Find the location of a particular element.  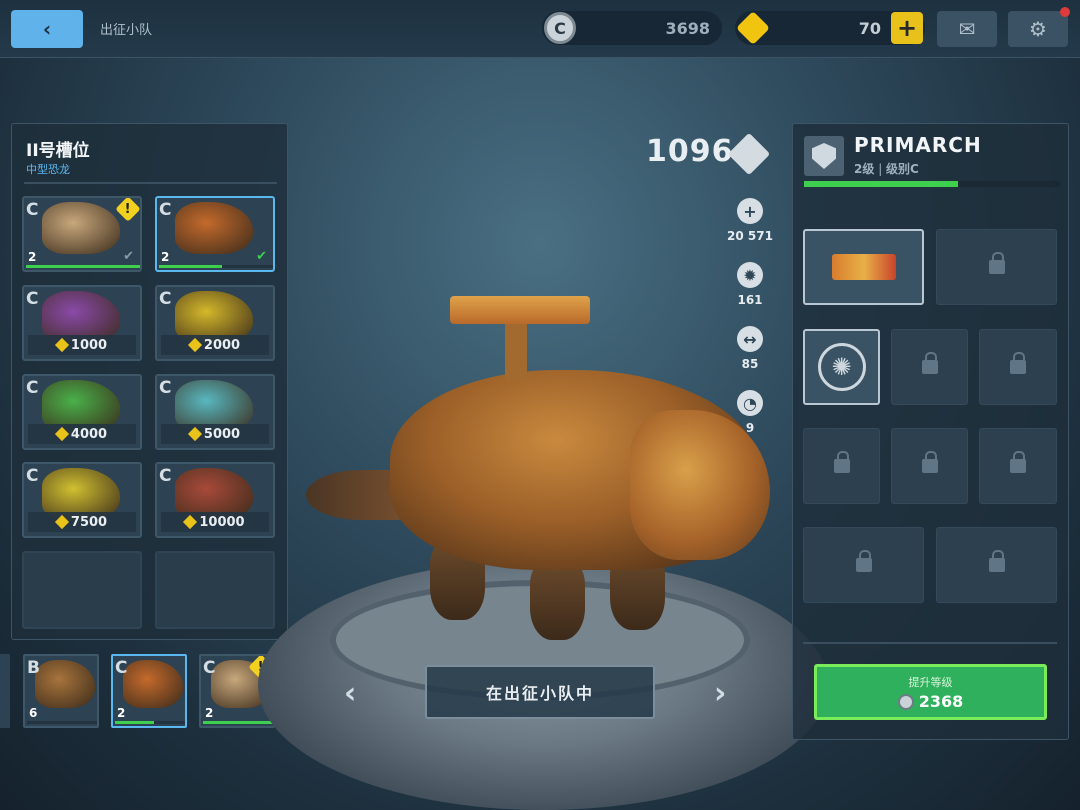

coins-counter: C 3698 is located at coordinates (632, 28).